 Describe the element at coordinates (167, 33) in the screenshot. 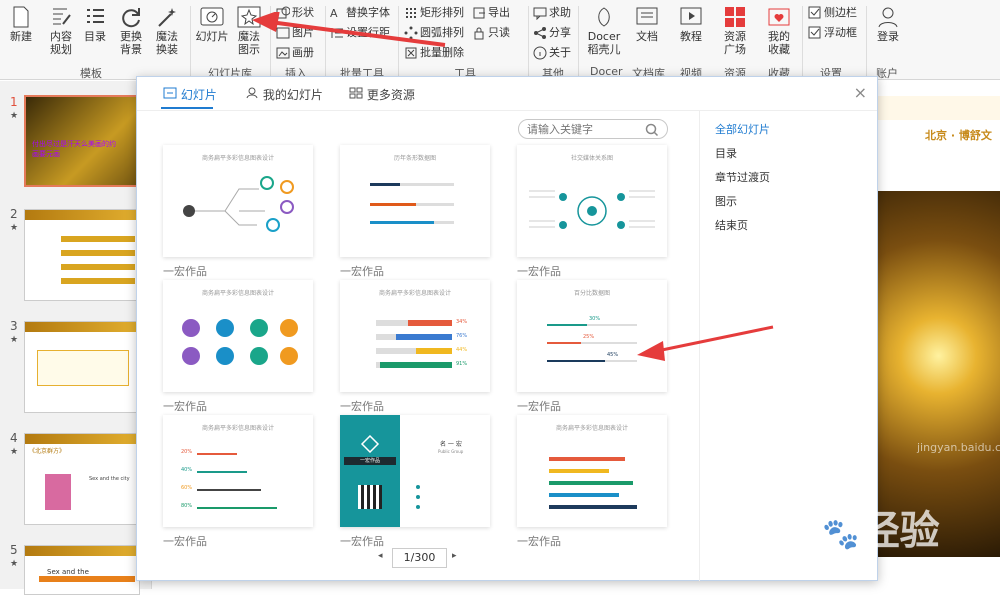

I see `magic-change-button: 魔法换装` at that location.